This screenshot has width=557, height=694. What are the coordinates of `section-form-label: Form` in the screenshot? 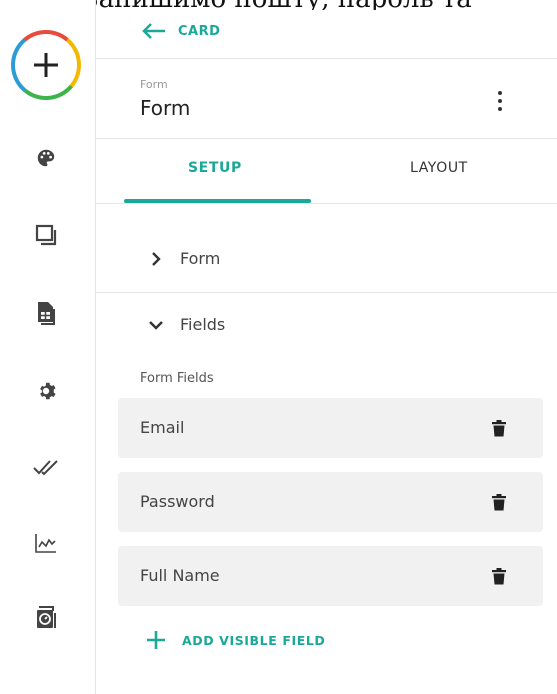 It's located at (200, 258).